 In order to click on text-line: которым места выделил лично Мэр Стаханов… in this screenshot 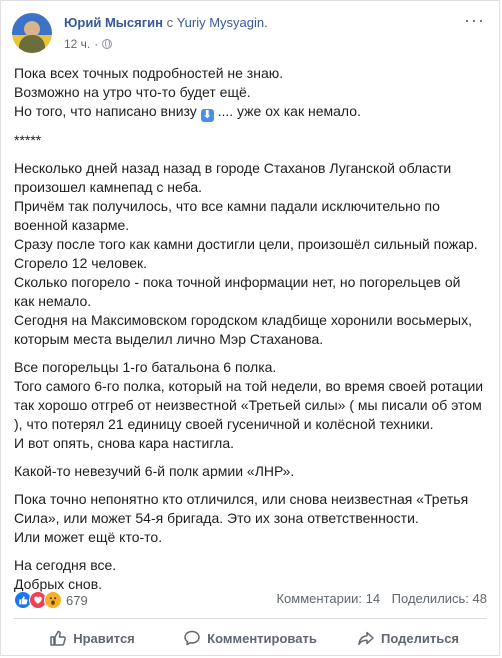, I will do `click(169, 339)`.